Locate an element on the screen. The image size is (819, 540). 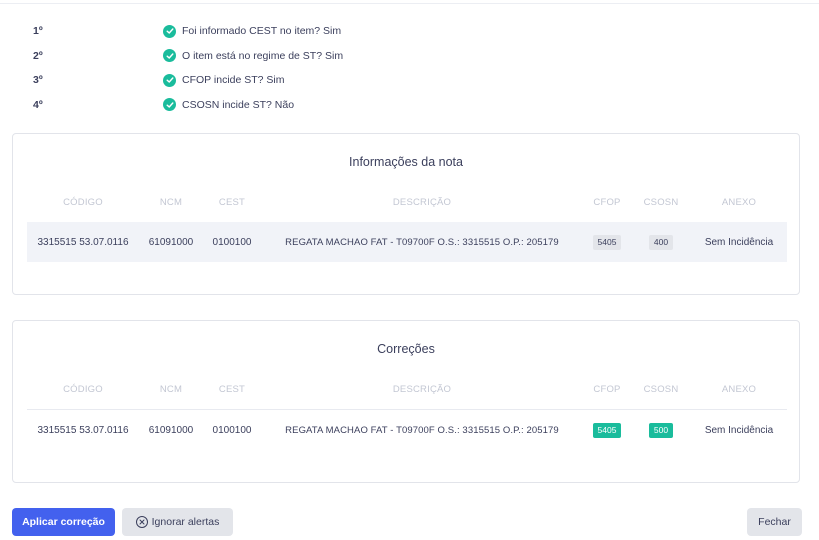
csosn-badge: 500 is located at coordinates (661, 430).